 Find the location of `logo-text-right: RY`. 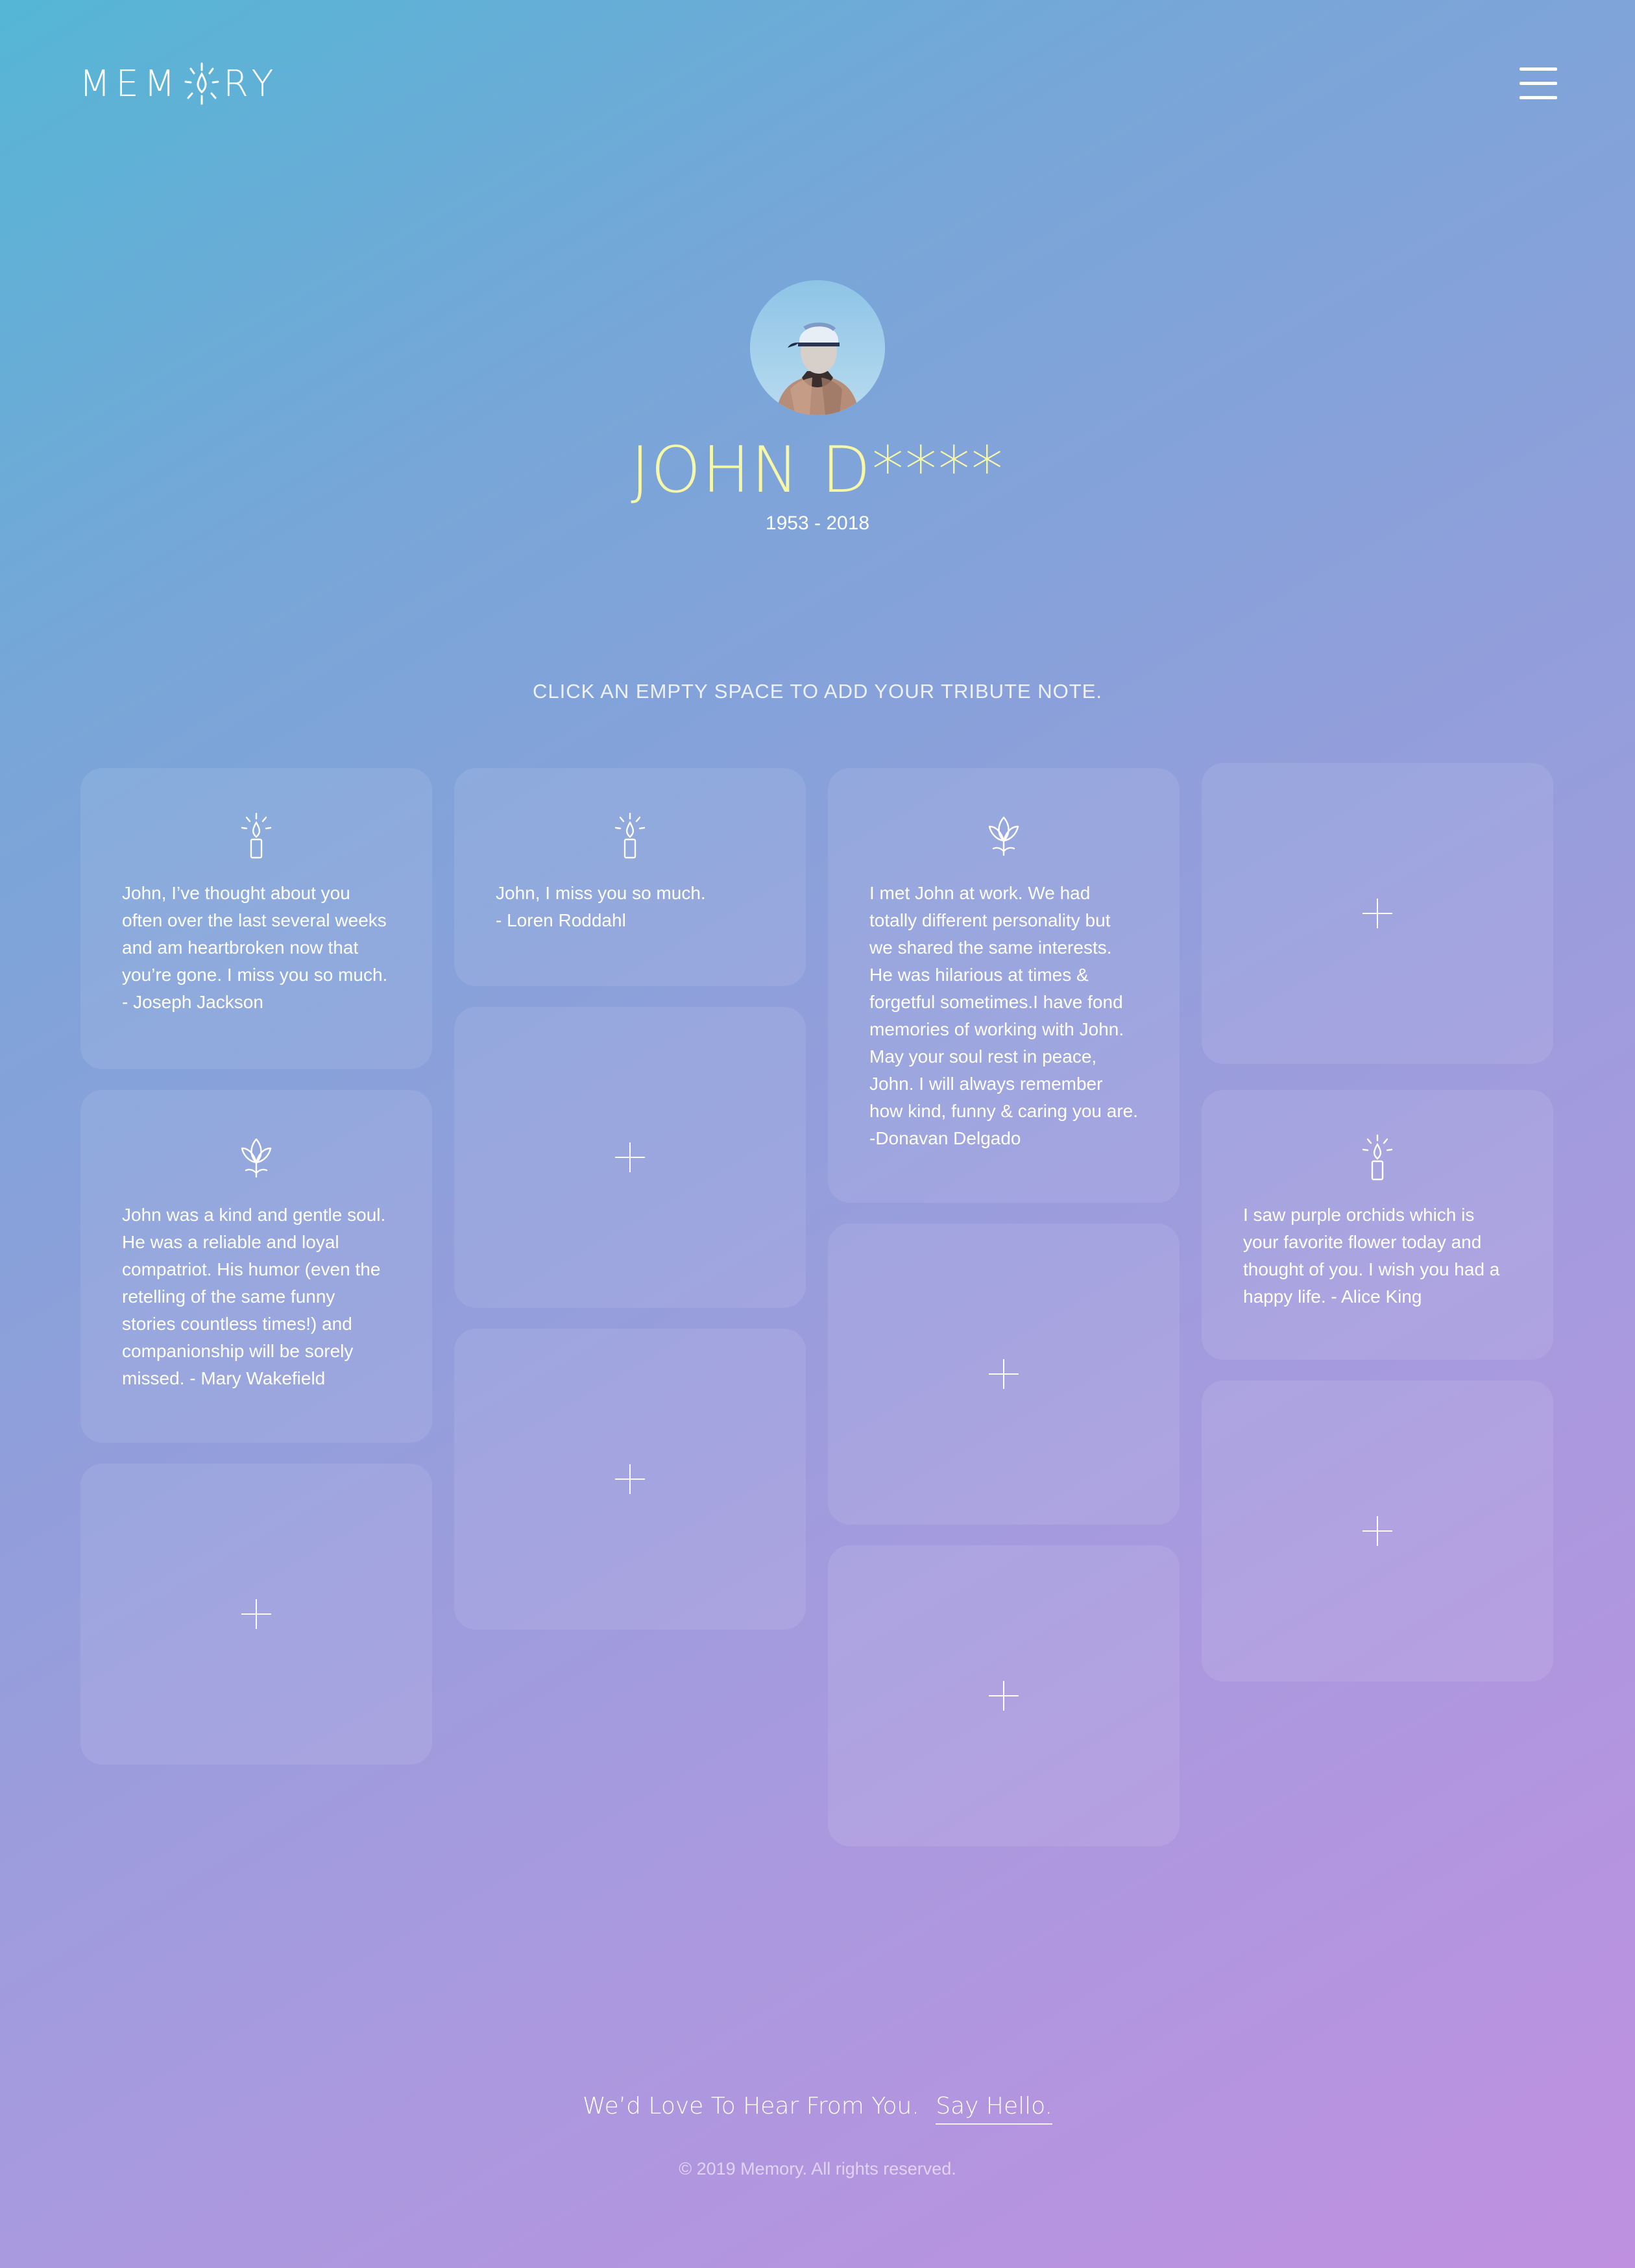

logo-text-right: RY is located at coordinates (251, 83).